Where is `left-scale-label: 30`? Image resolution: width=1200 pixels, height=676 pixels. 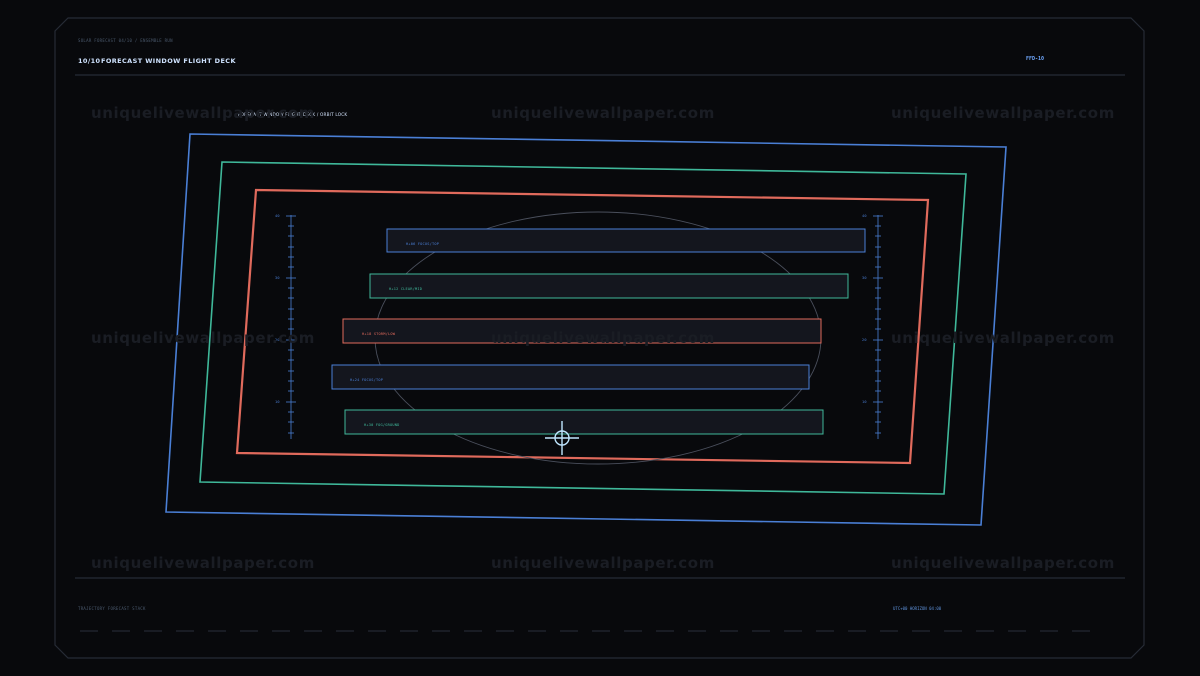 left-scale-label: 30 is located at coordinates (277, 278).